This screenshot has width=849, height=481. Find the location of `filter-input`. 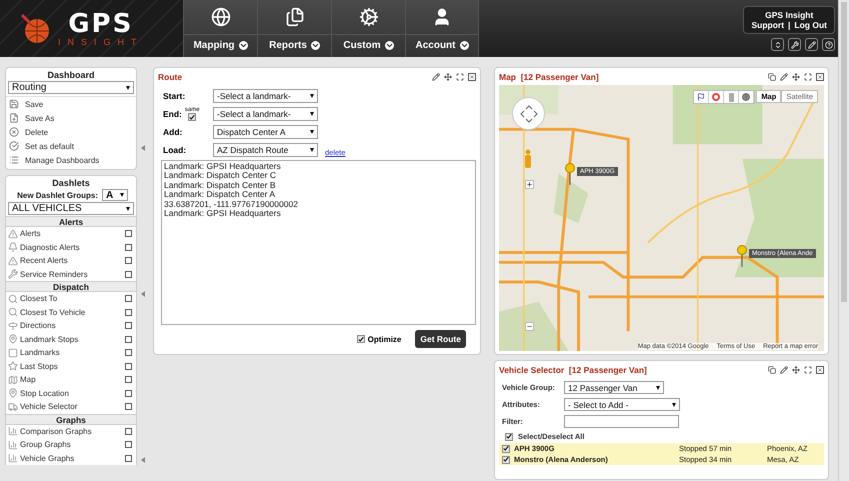

filter-input is located at coordinates (621, 421).